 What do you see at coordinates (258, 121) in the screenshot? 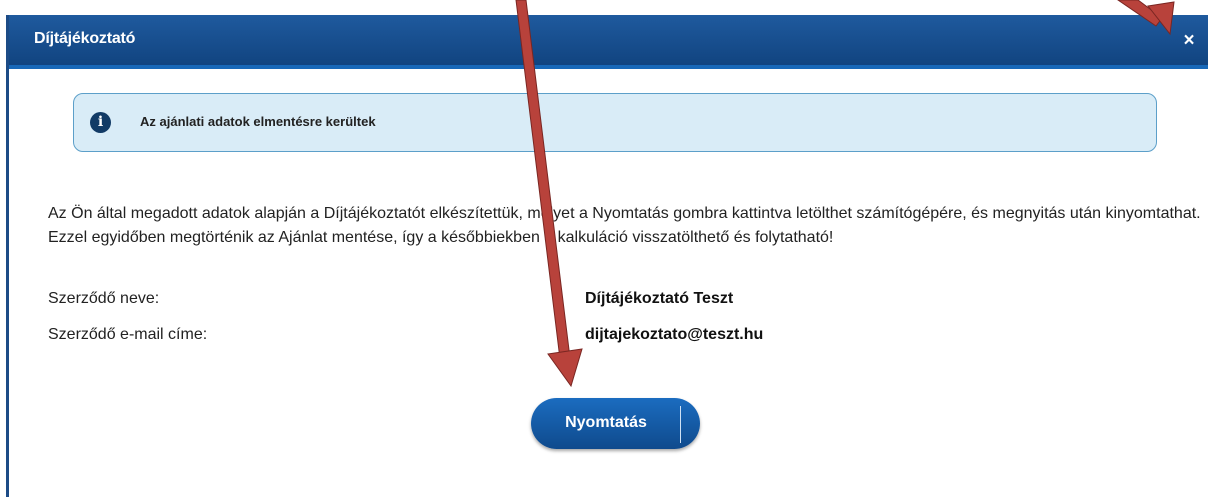
I see `notice-text: Az ajánlati adatok elmentésre kerültek` at bounding box center [258, 121].